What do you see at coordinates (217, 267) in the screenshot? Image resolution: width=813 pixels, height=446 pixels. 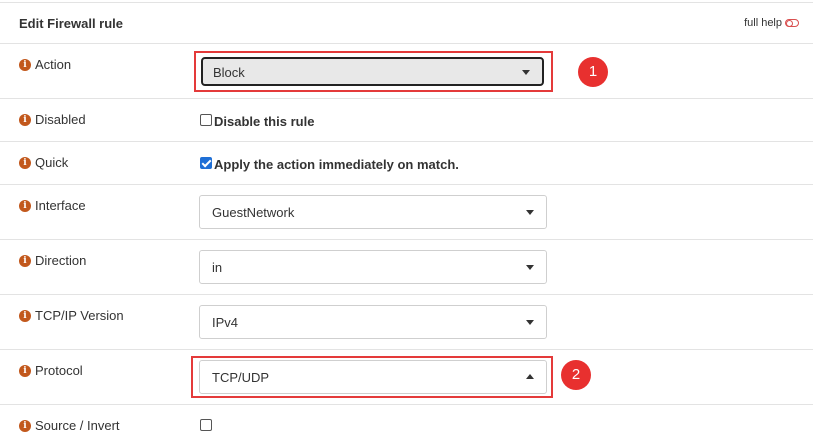 I see `direction-select-value: in` at bounding box center [217, 267].